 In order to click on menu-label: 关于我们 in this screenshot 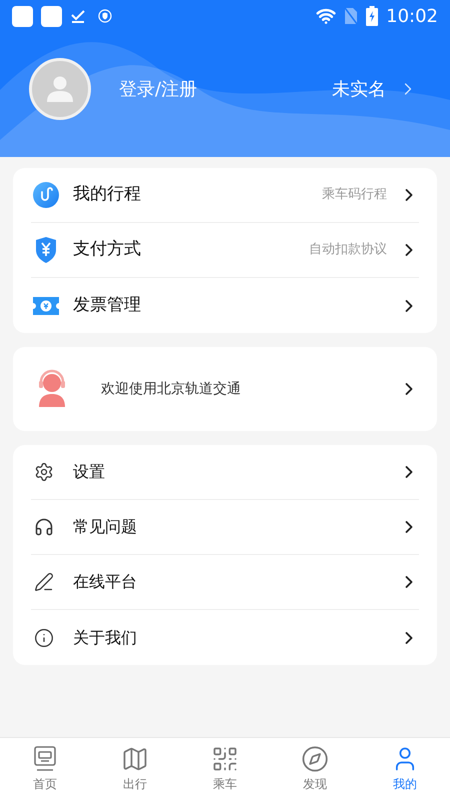, I will do `click(105, 637)`.